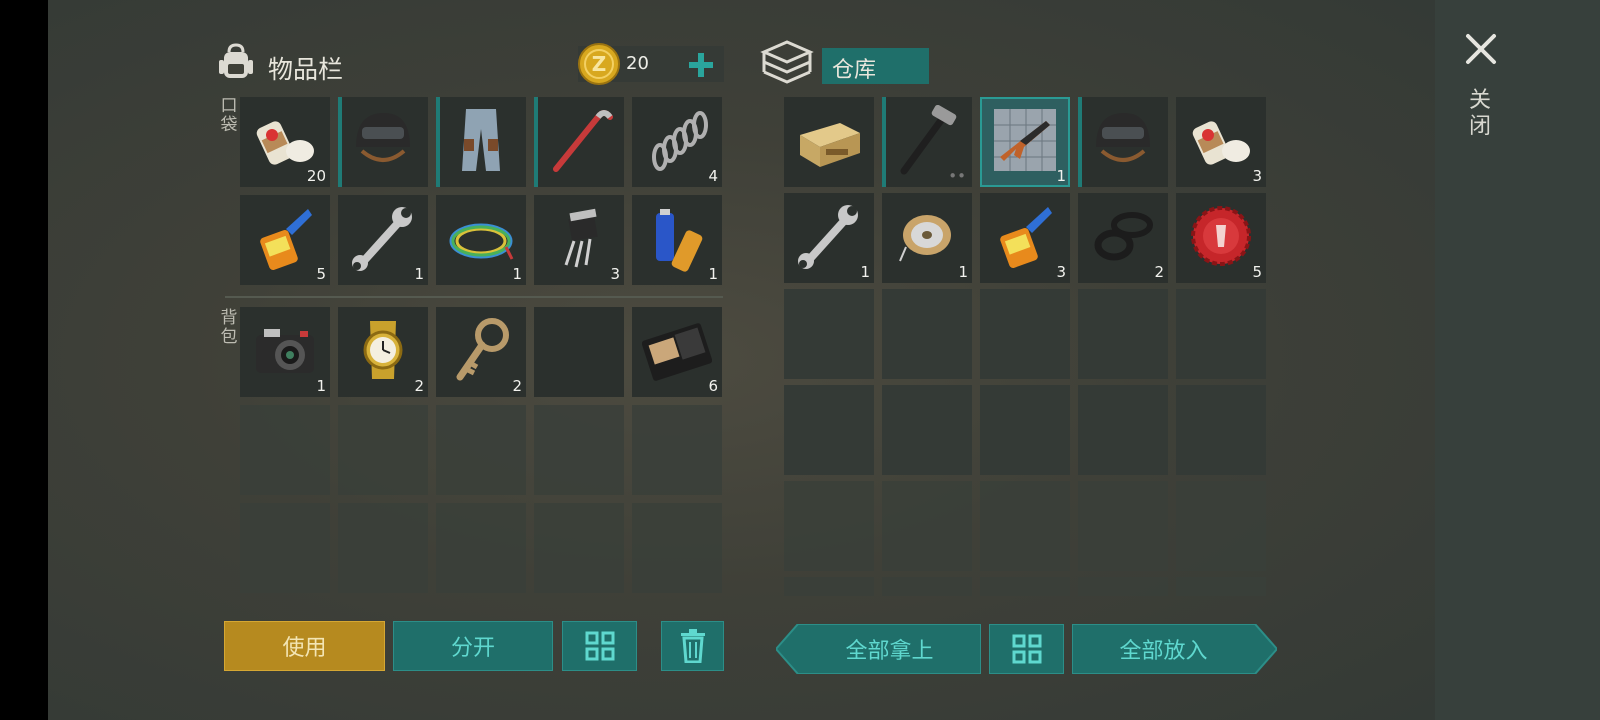 The width and height of the screenshot is (1600, 720). I want to click on watch-icon, so click(383, 350).